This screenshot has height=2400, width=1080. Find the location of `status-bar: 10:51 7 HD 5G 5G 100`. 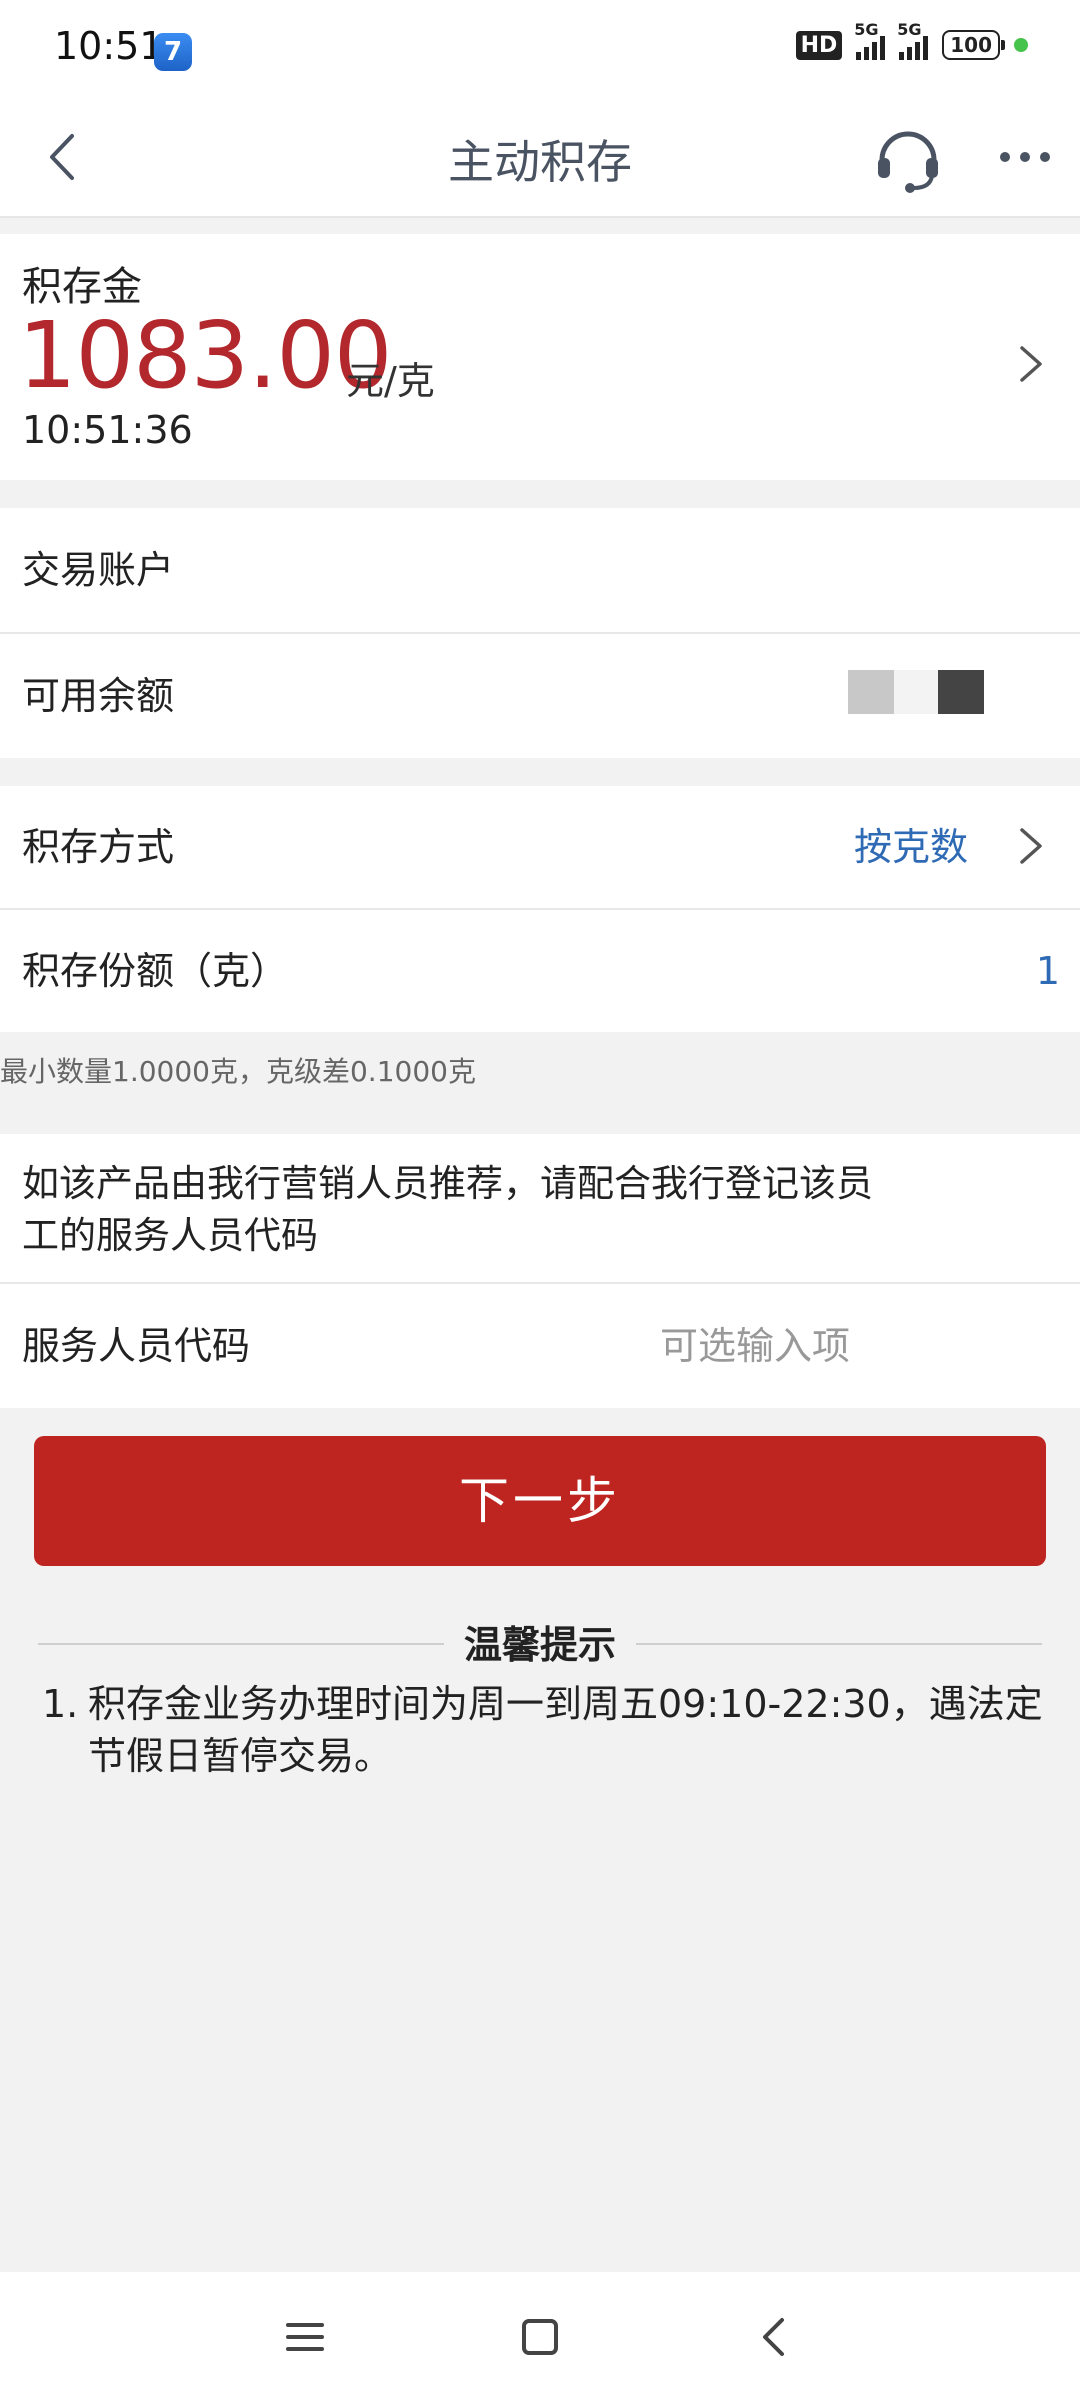

status-bar: 10:51 7 HD 5G 5G 100 is located at coordinates (540, 50).